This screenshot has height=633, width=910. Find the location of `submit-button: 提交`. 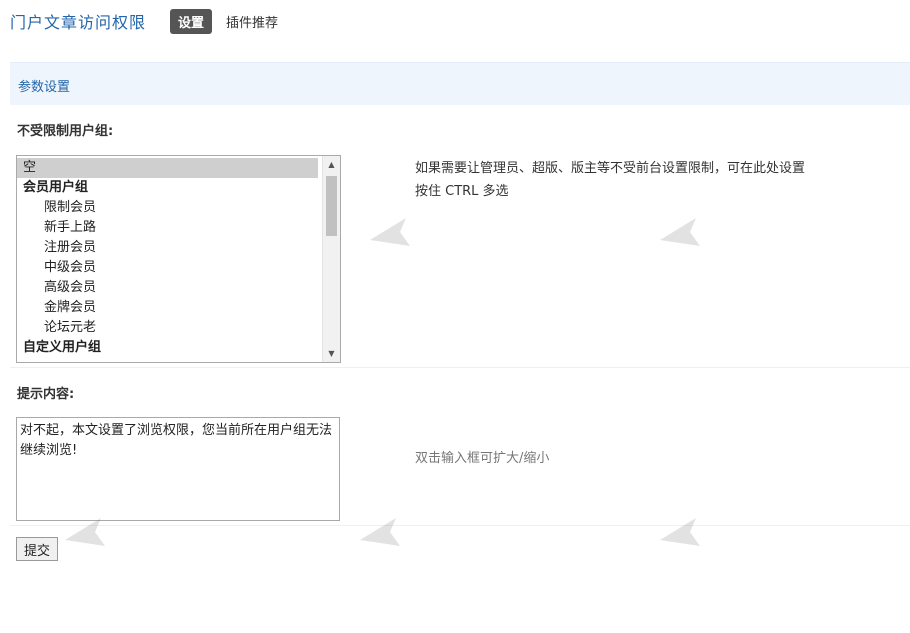

submit-button: 提交 is located at coordinates (37, 549).